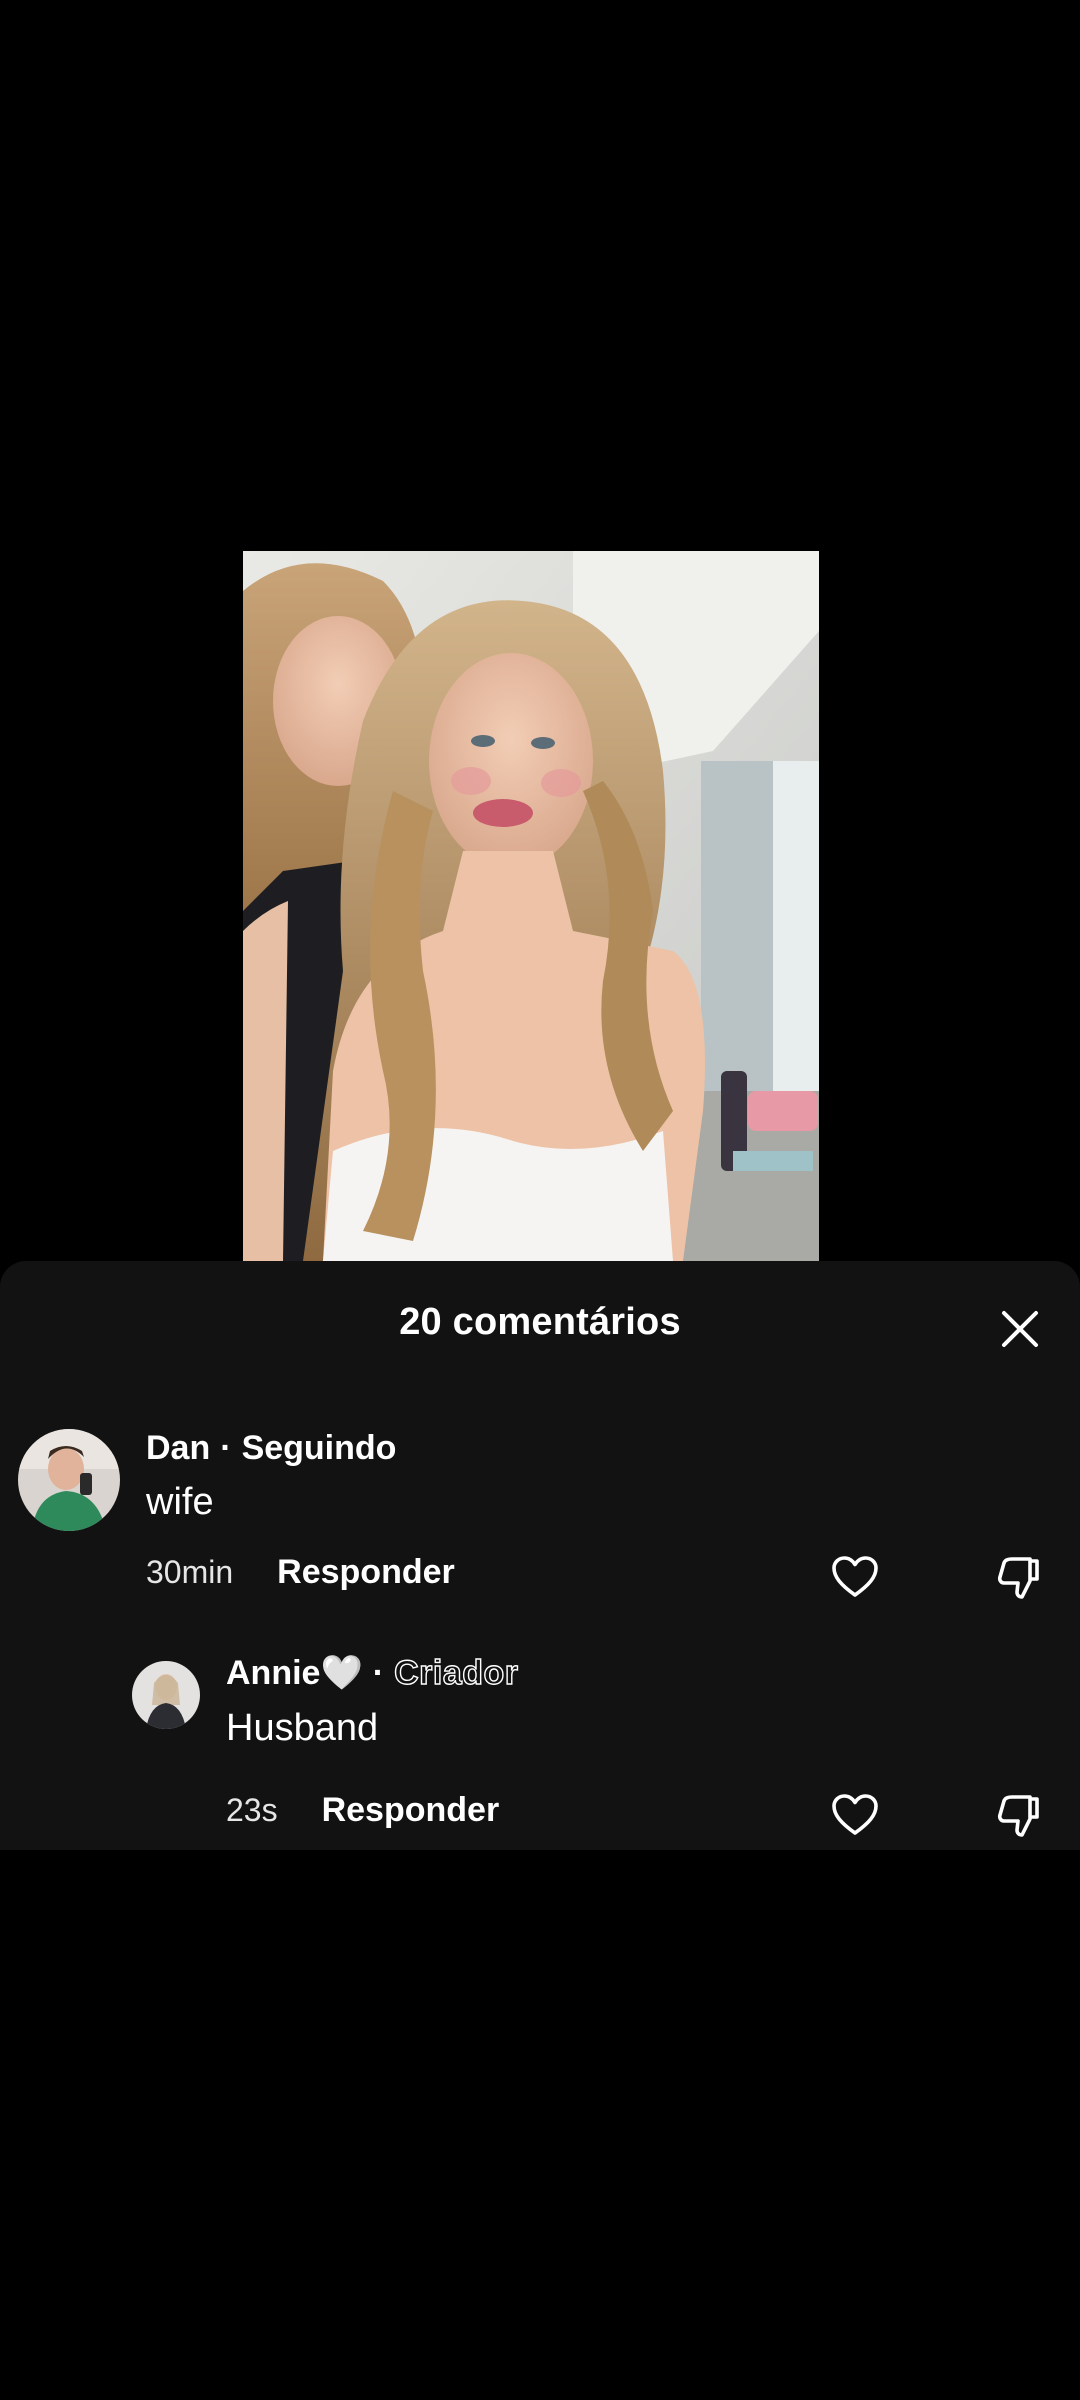 The height and width of the screenshot is (2400, 1080). I want to click on comments-count-title: 20 comentários, so click(540, 1322).